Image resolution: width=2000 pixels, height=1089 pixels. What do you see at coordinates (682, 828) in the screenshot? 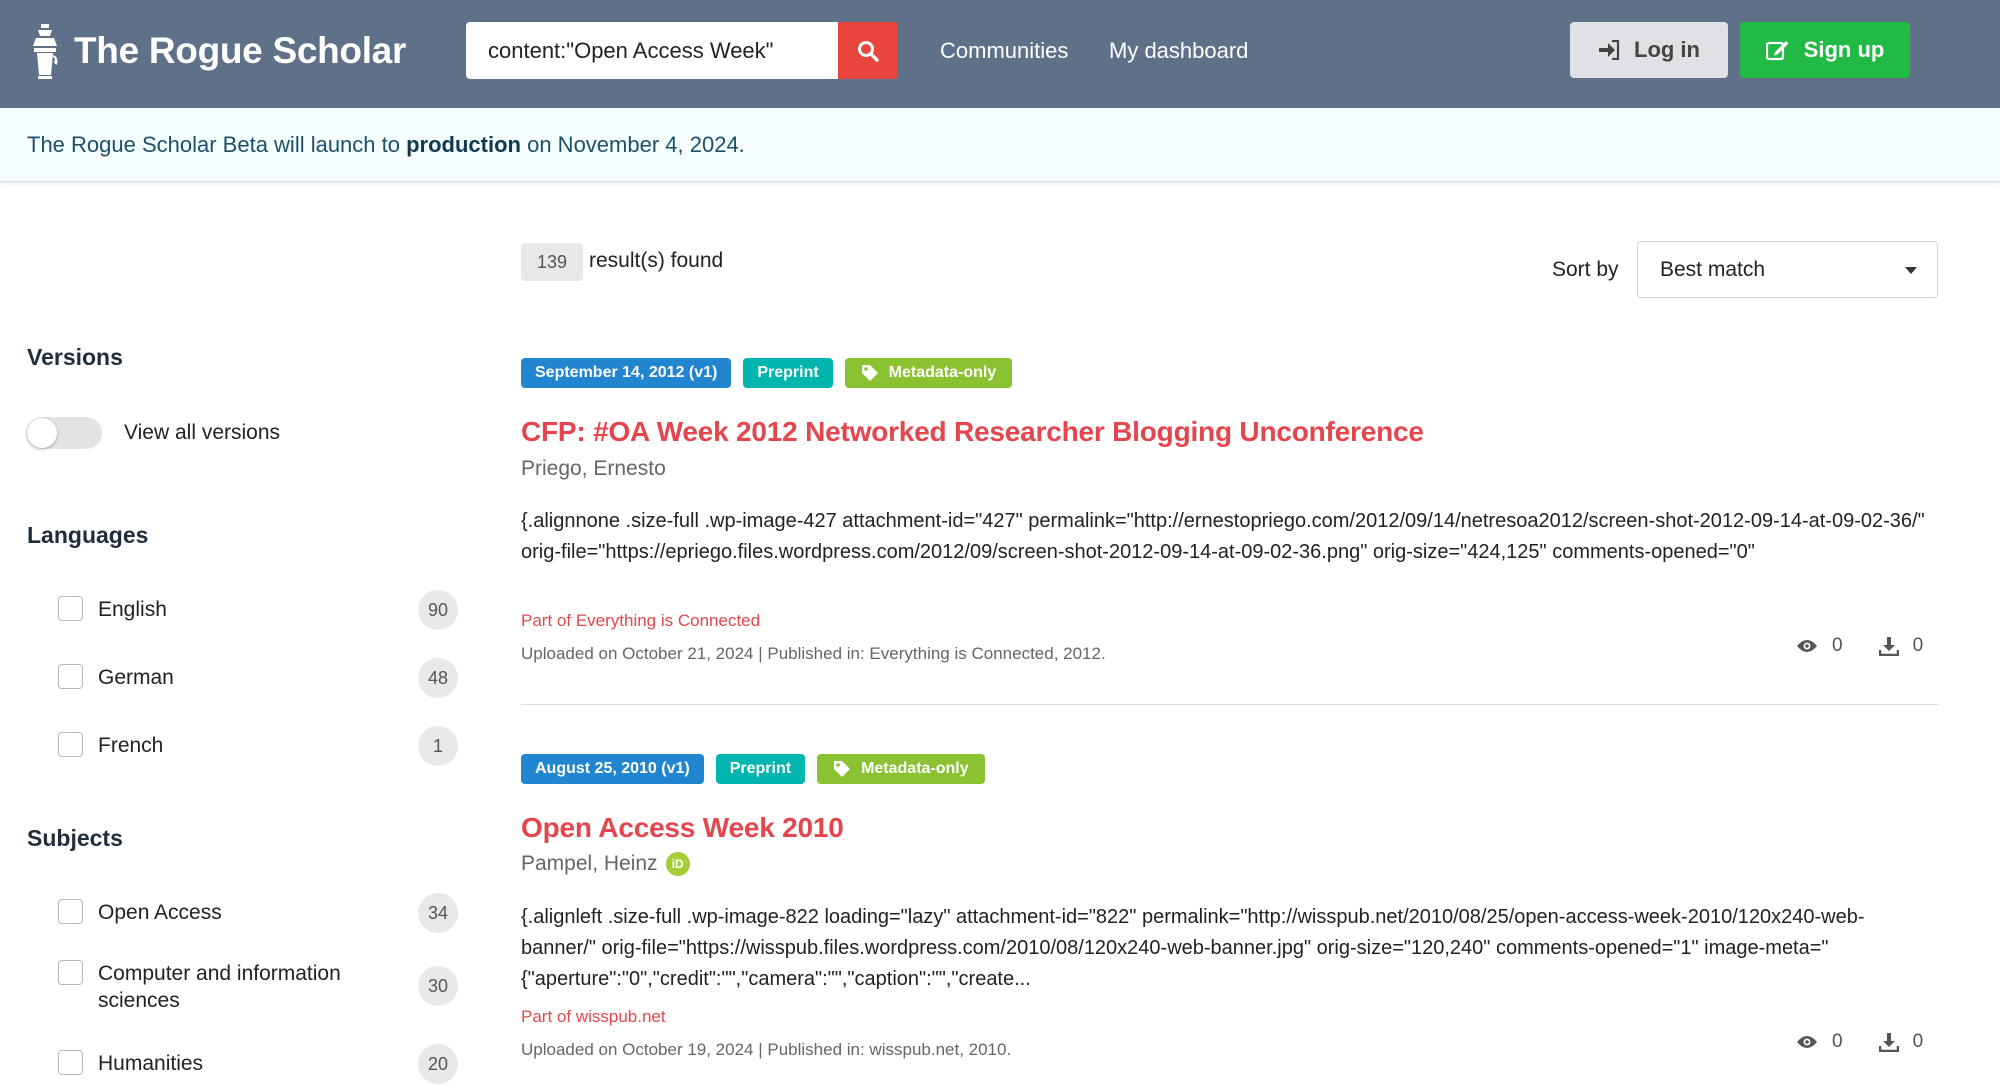
I see `result-title-link: Open Access Week 2010` at bounding box center [682, 828].